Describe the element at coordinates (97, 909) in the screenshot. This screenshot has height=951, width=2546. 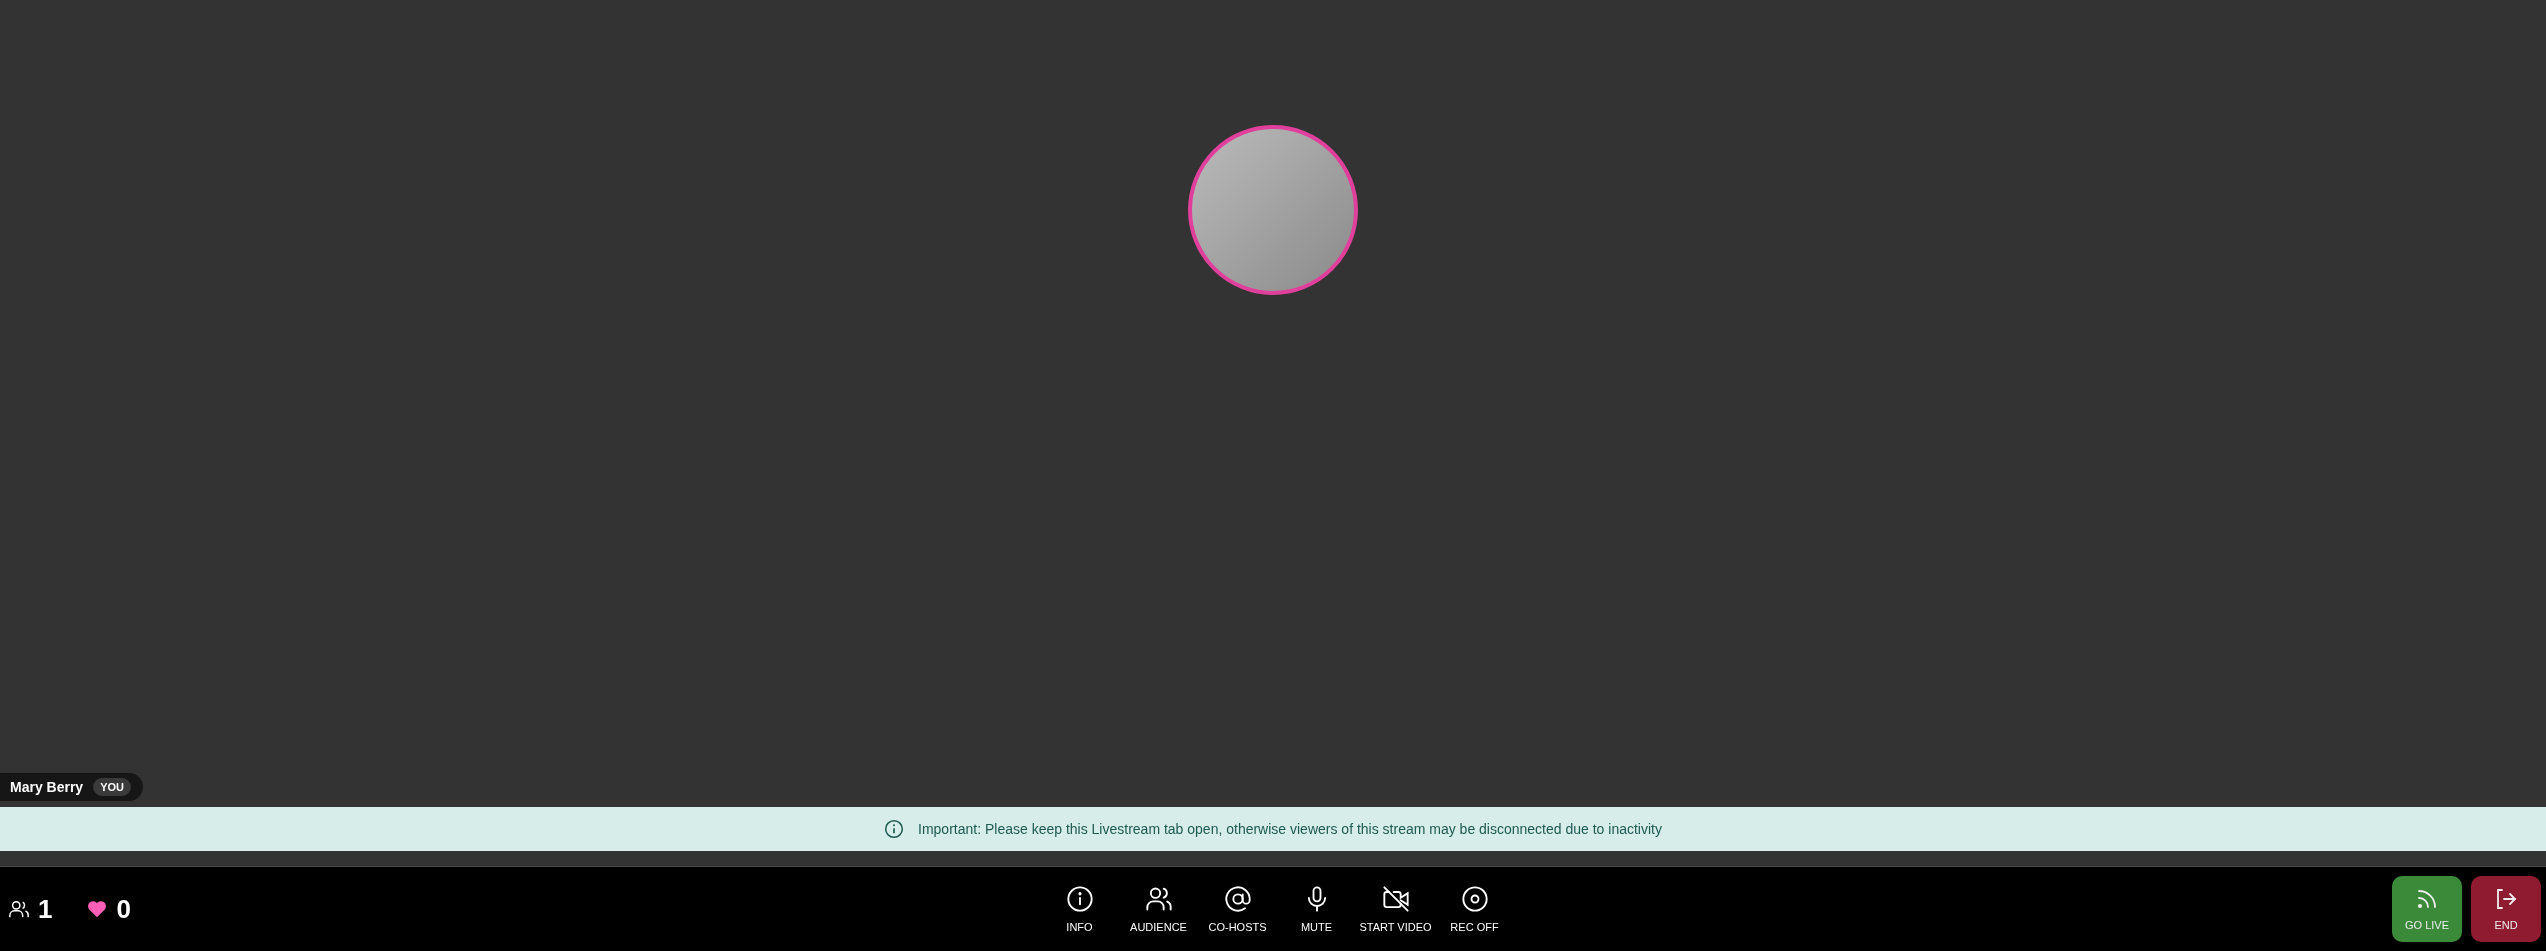
I see `heart-icon` at that location.